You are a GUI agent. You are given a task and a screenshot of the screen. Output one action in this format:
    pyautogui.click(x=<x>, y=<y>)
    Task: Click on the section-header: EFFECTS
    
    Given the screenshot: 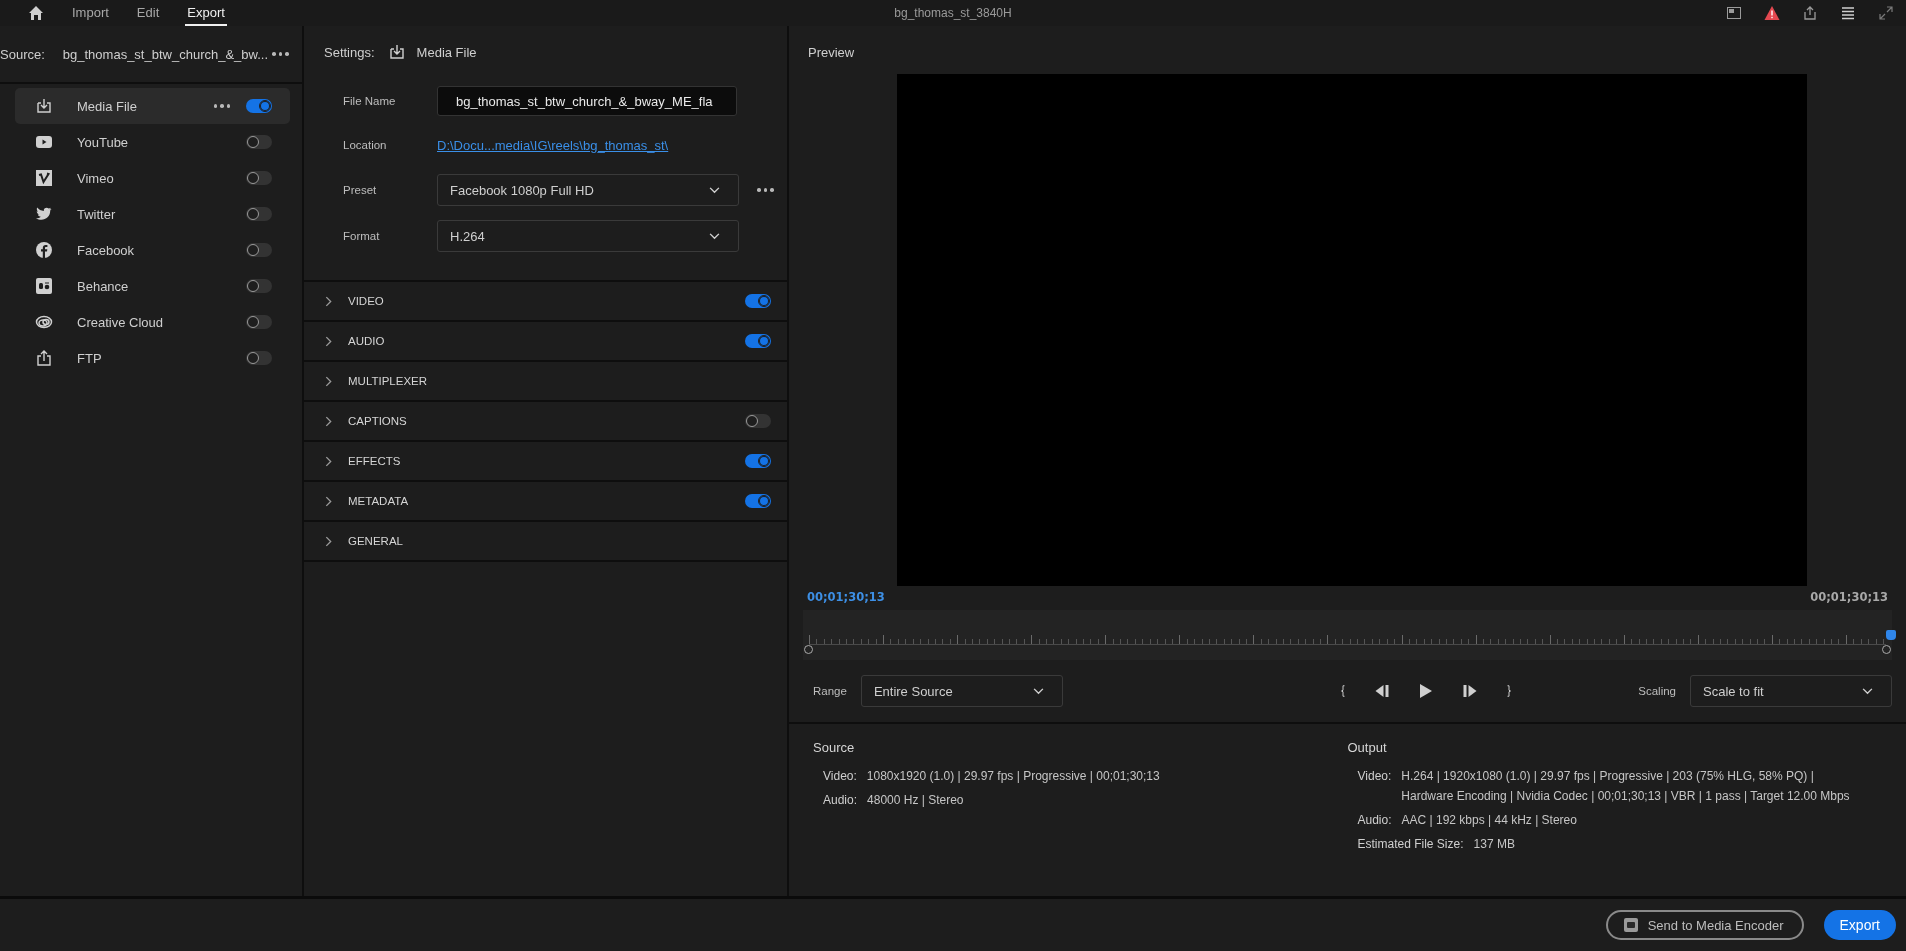 What is the action you would take?
    pyautogui.click(x=545, y=462)
    